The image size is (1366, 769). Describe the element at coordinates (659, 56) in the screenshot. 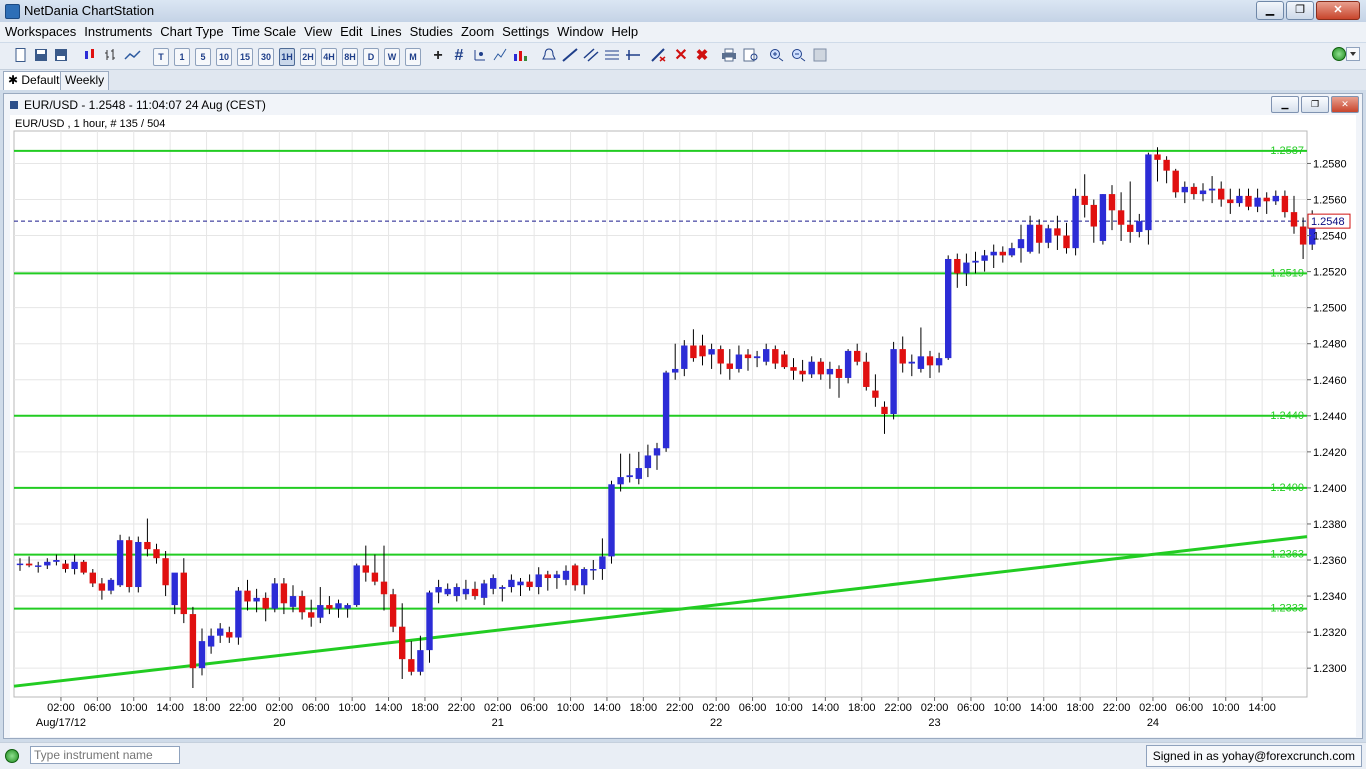

I see `delete-line-icon` at that location.